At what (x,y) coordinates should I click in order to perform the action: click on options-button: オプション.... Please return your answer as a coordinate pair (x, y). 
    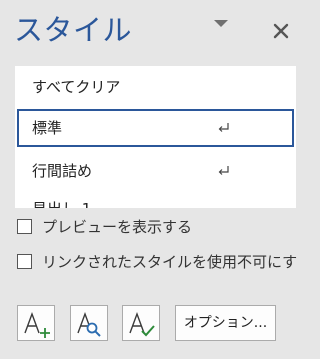
    Looking at the image, I should click on (225, 323).